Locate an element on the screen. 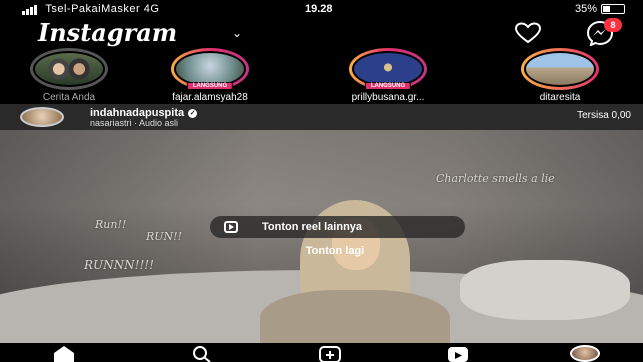 The width and height of the screenshot is (643, 362). battery-percent: 35% is located at coordinates (585, 9).